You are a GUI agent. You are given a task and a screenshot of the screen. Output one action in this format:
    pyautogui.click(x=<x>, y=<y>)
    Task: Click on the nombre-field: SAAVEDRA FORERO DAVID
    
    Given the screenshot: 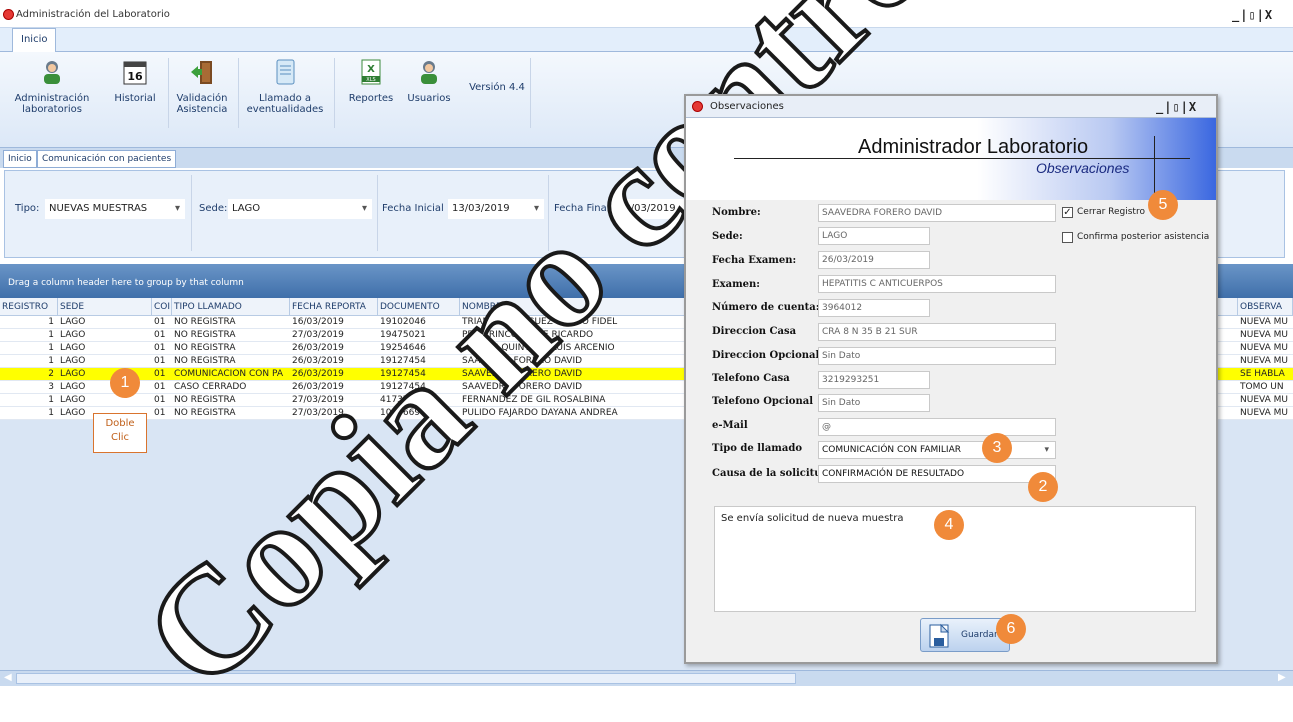 What is the action you would take?
    pyautogui.click(x=937, y=213)
    